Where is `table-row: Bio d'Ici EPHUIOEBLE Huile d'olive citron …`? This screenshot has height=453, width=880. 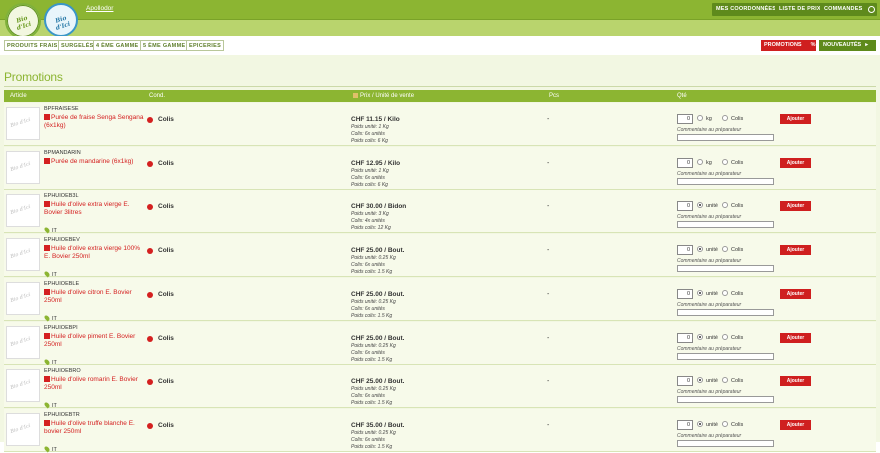 table-row: Bio d'Ici EPHUIOEBLE Huile d'olive citron … is located at coordinates (440, 300).